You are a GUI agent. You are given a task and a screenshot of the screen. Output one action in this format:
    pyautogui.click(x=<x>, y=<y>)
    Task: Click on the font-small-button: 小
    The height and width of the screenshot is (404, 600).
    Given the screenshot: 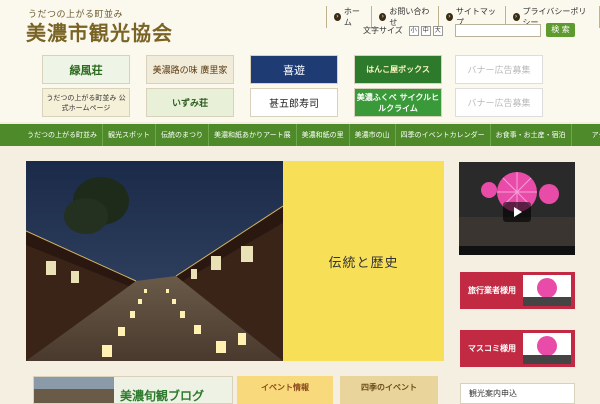 What is the action you would take?
    pyautogui.click(x=413, y=30)
    